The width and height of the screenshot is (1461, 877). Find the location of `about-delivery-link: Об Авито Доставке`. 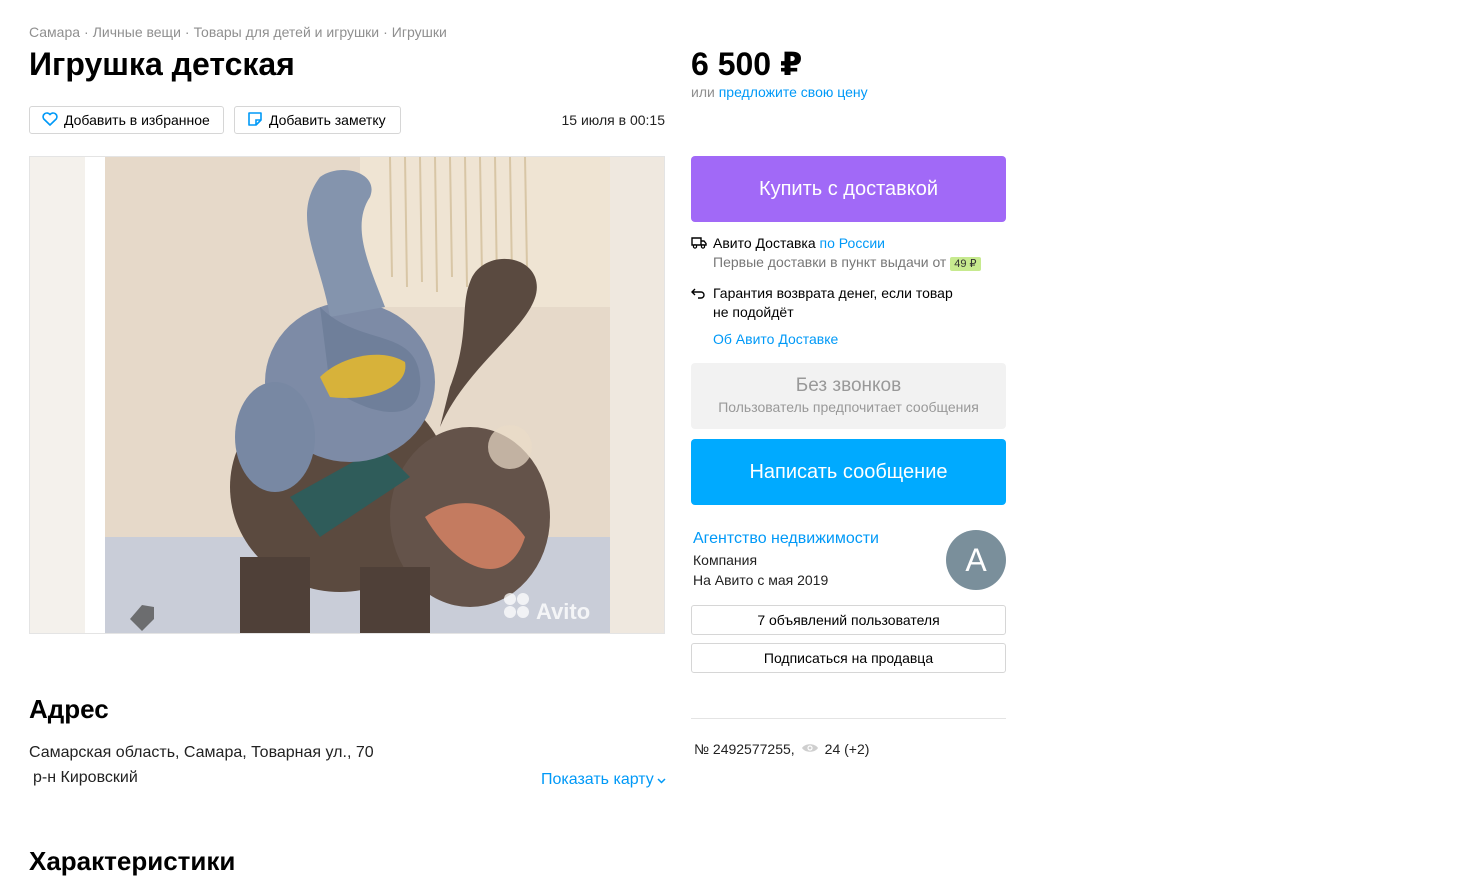

about-delivery-link: Об Авито Доставке is located at coordinates (775, 339).